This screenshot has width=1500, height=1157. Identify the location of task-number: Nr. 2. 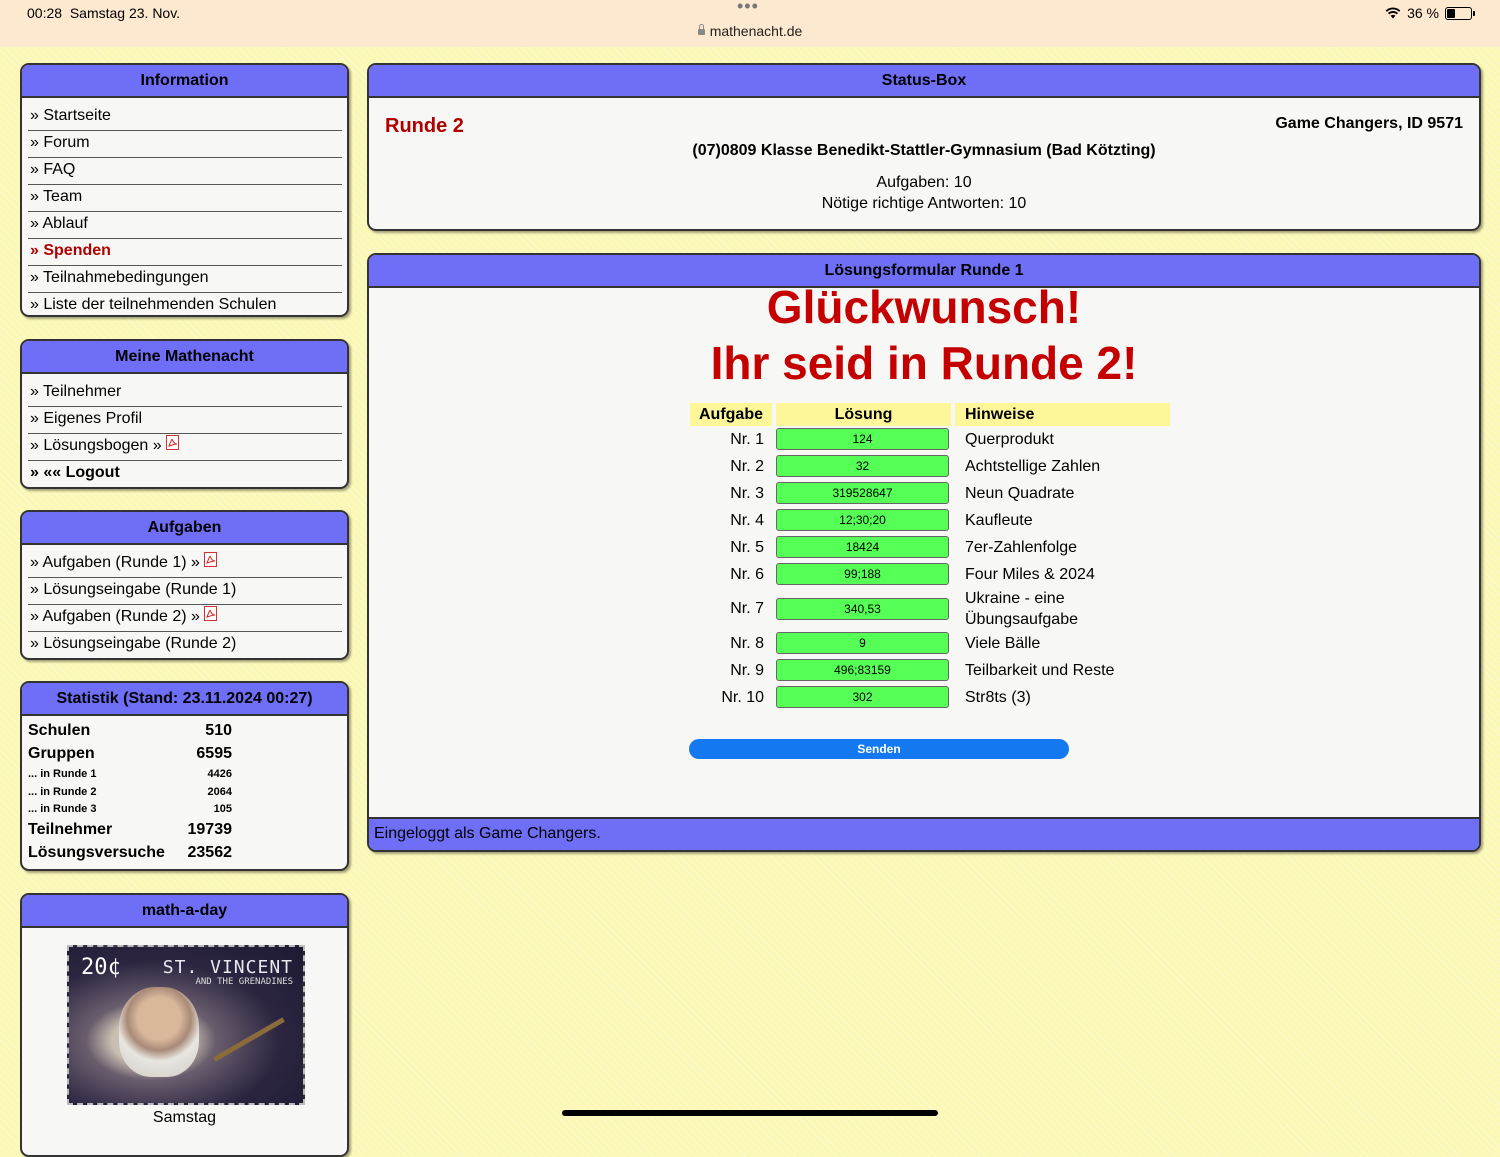
(747, 466).